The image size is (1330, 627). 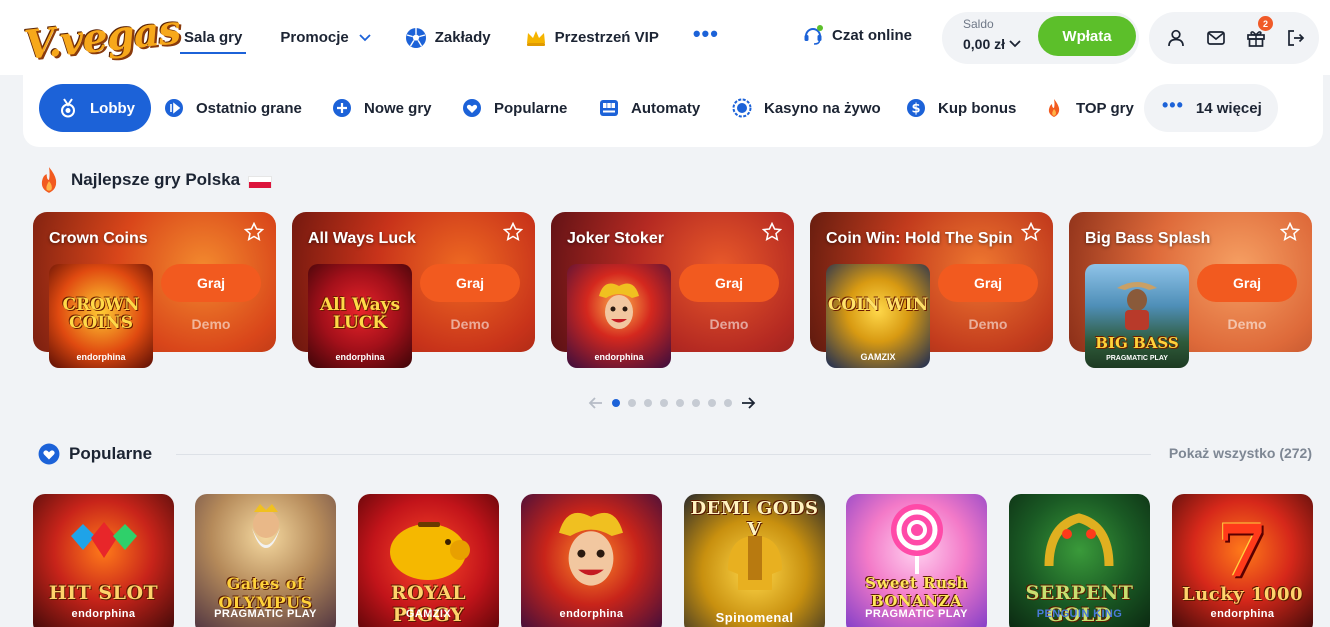 What do you see at coordinates (103, 560) in the screenshot?
I see `game-tile: HIT SLOT endorphina` at bounding box center [103, 560].